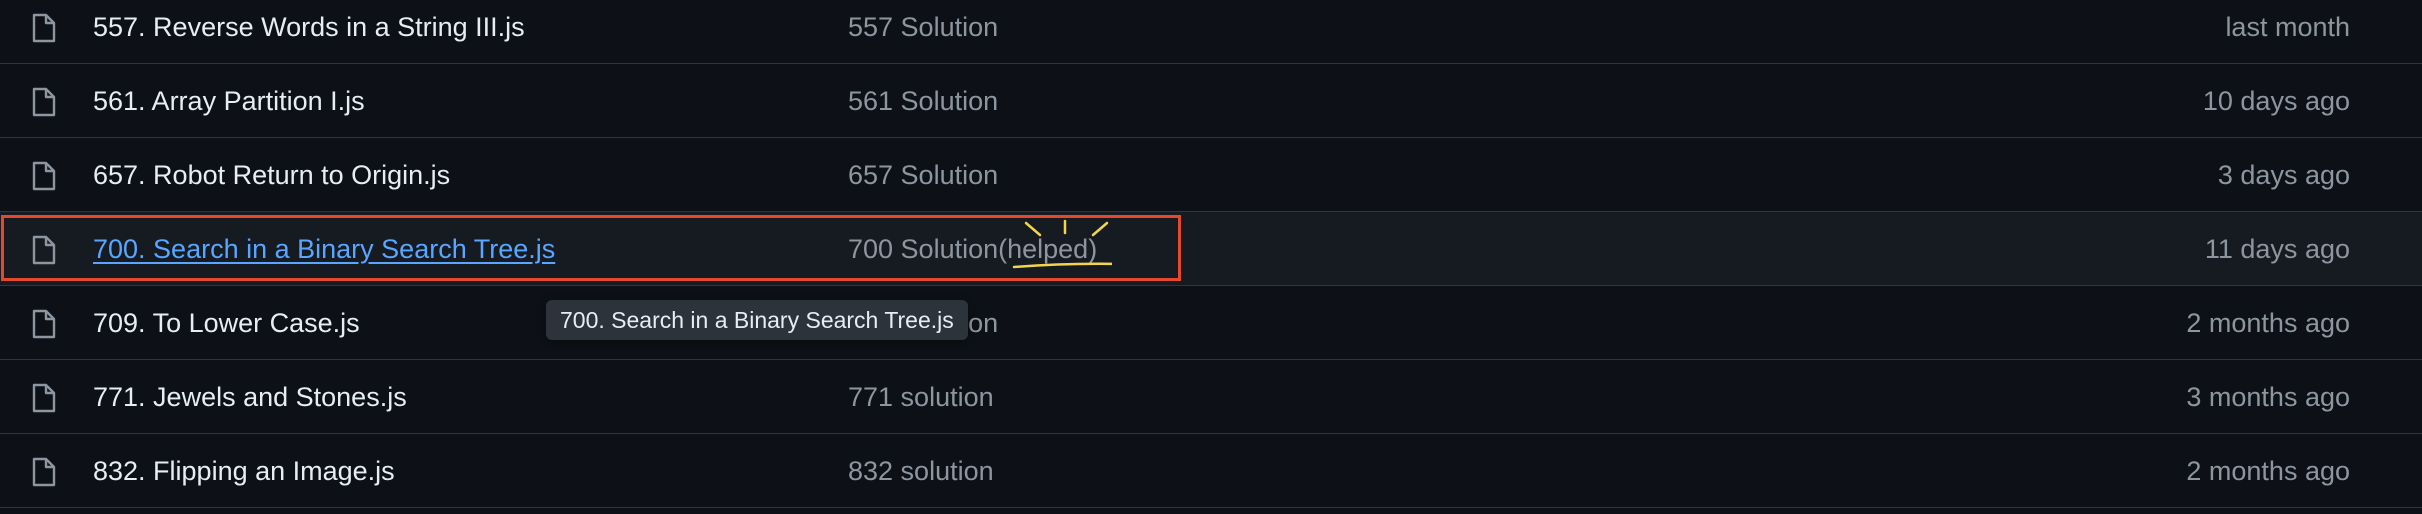 The height and width of the screenshot is (514, 2422). What do you see at coordinates (2287, 27) in the screenshot?
I see `commit-date: last month` at bounding box center [2287, 27].